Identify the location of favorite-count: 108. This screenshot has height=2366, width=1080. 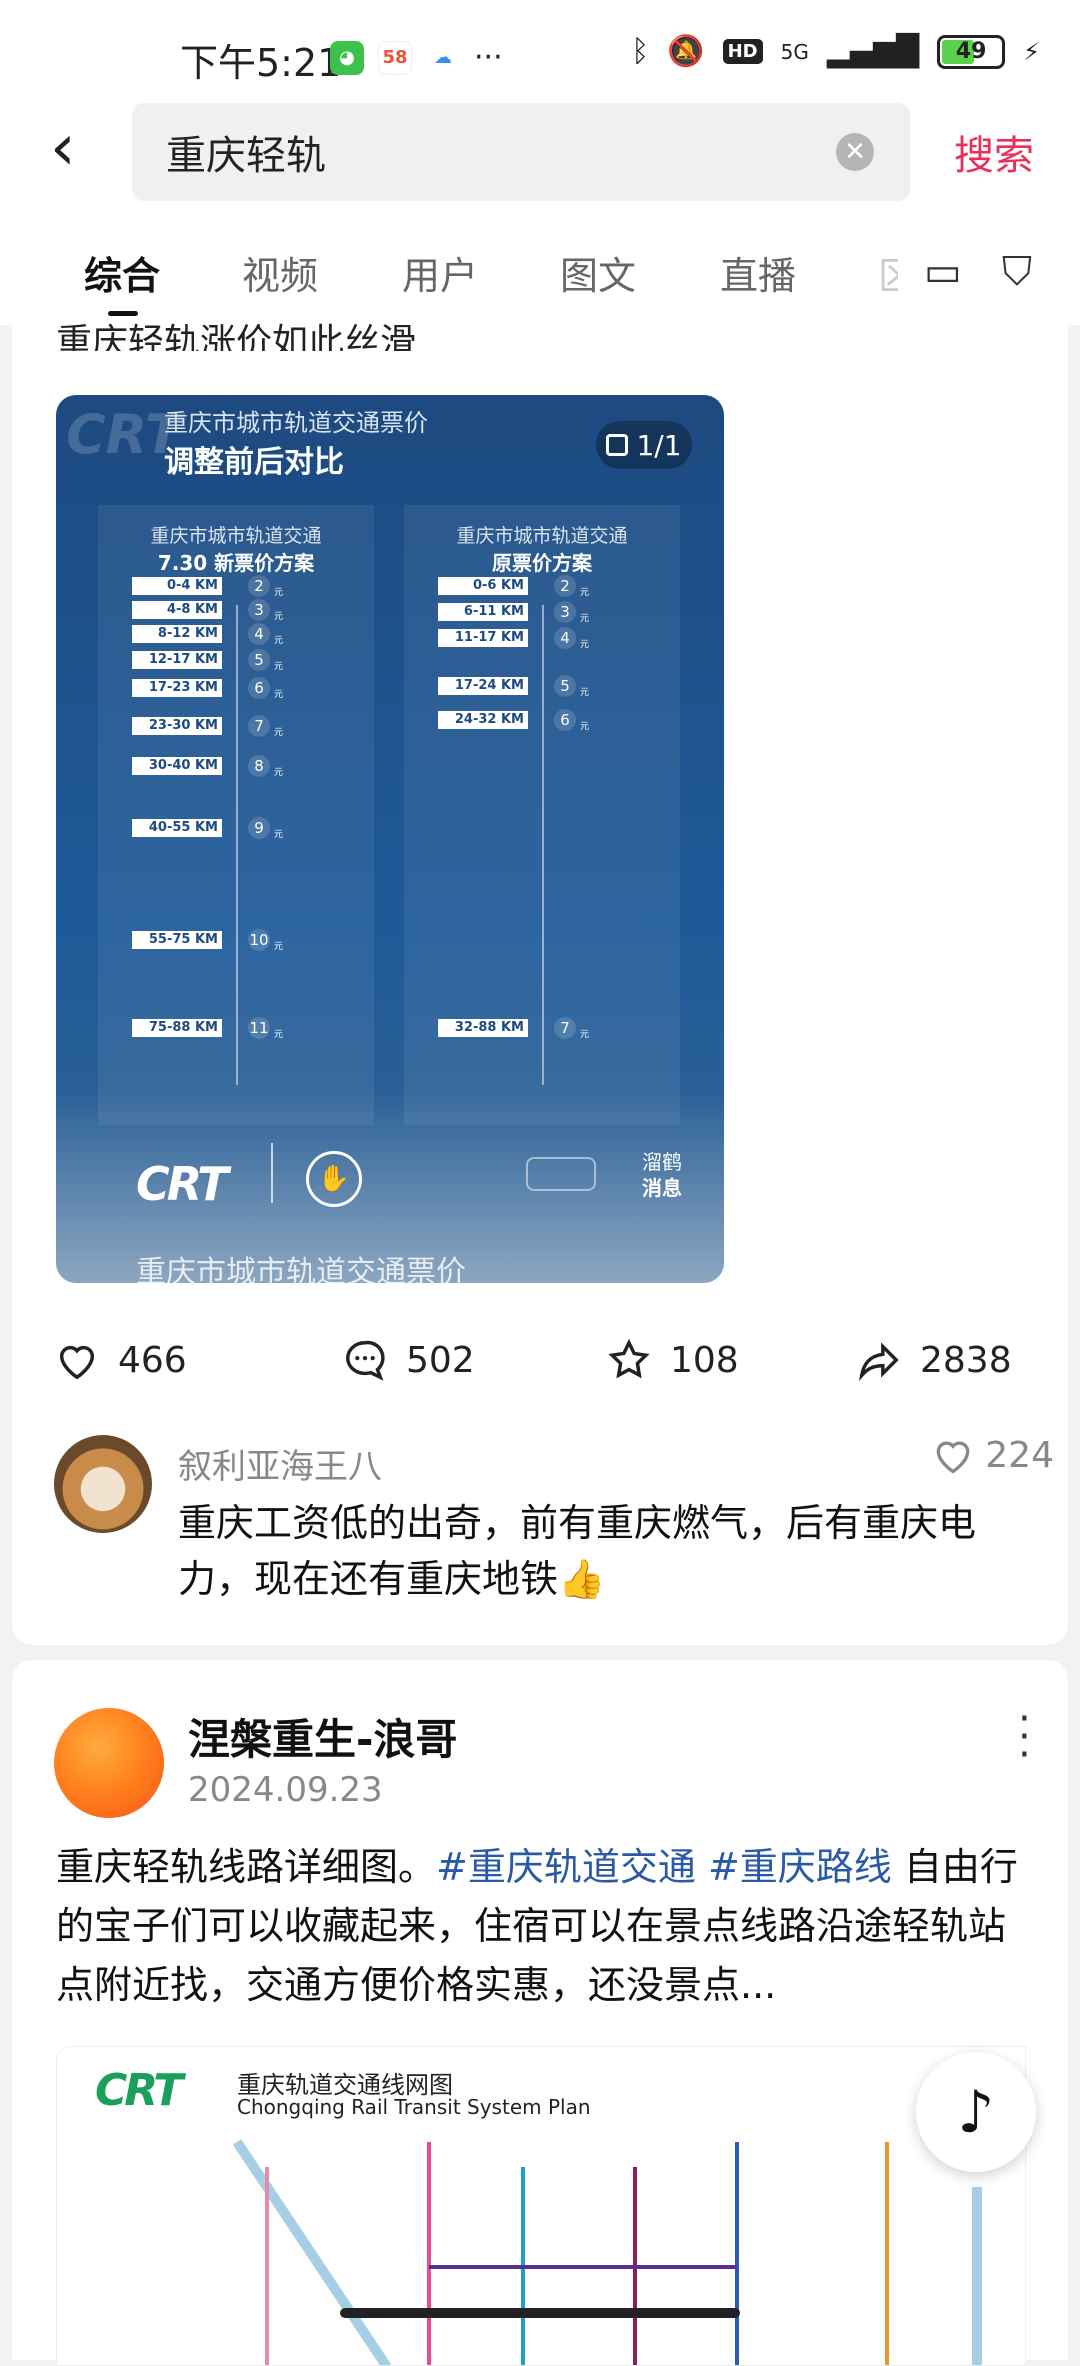
(704, 1360).